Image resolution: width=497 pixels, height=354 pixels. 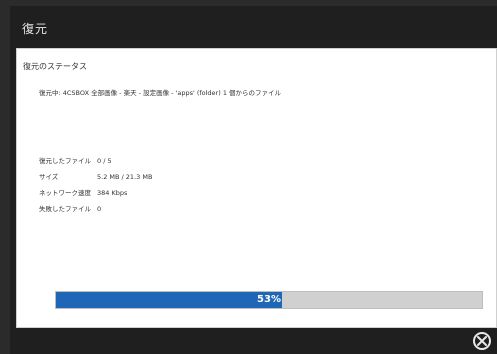 I want to click on progress-percent: 53%, so click(x=269, y=299).